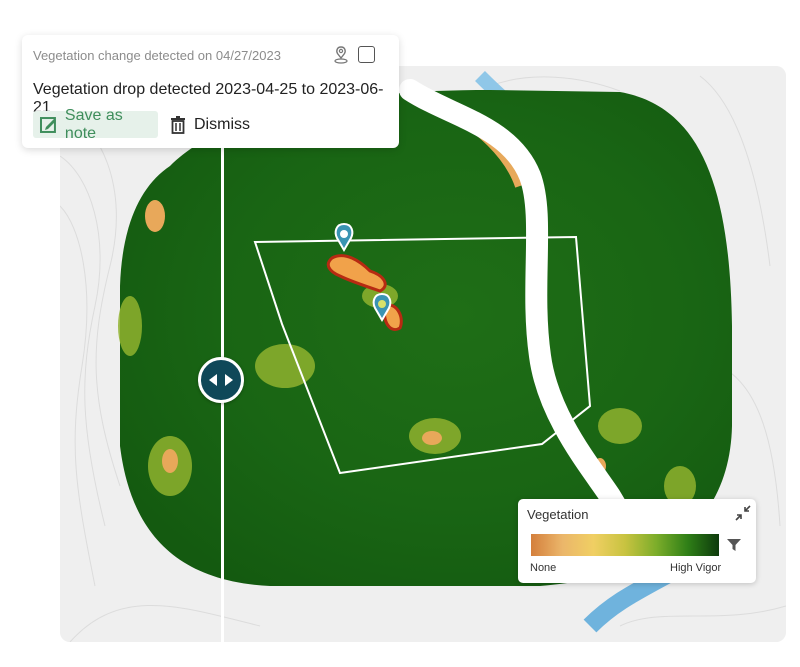 Image resolution: width=800 pixels, height=667 pixels. I want to click on dismiss-button: Dismiss, so click(220, 124).